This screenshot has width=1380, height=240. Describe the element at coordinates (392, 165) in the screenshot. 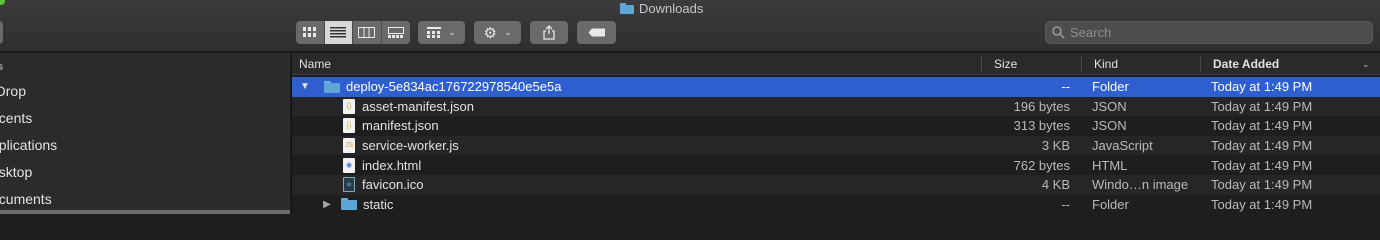

I see `file-name: index.html` at that location.